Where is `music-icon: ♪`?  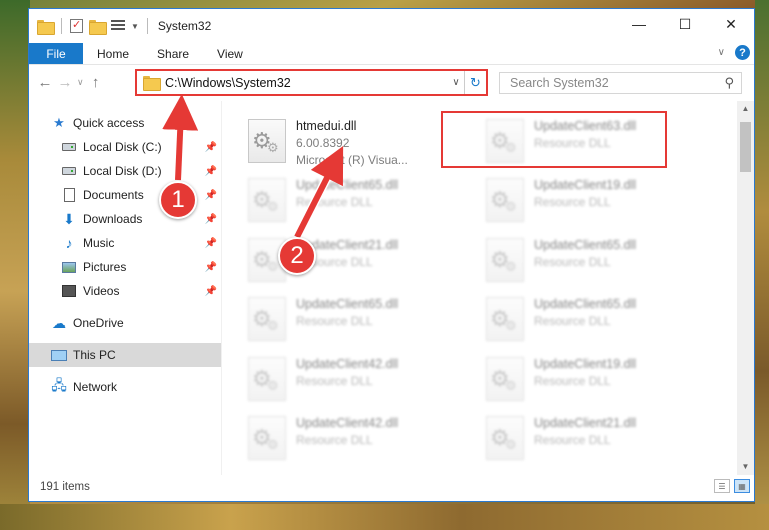
music-icon: ♪ is located at coordinates (69, 243).